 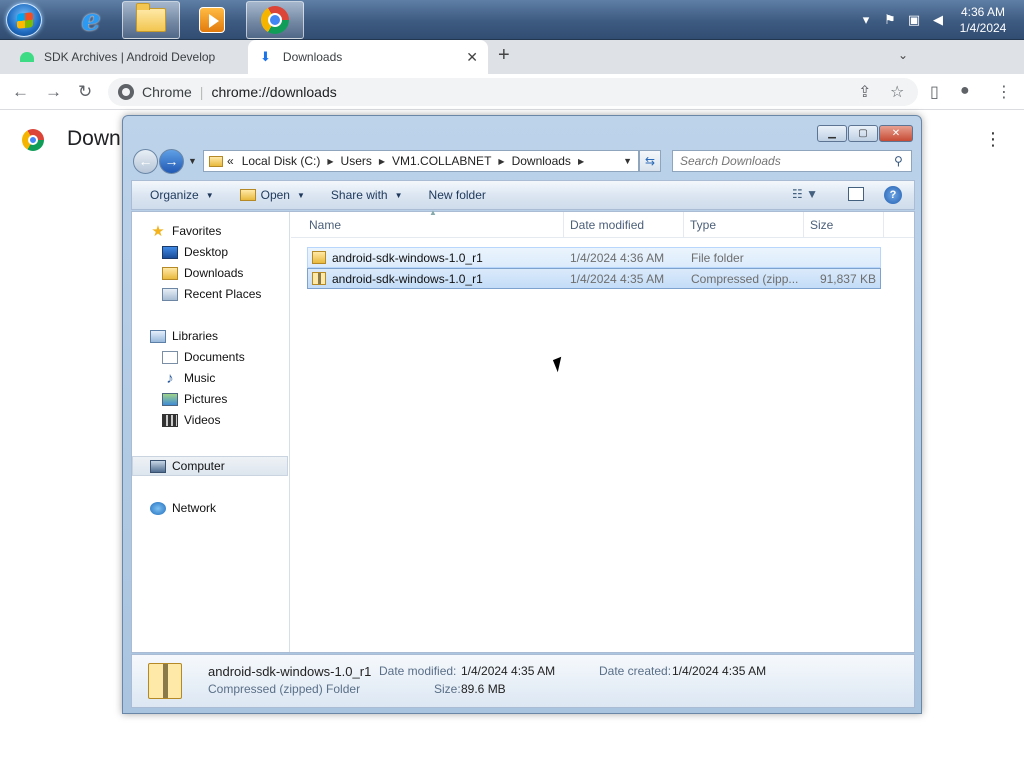 I want to click on share-with-button: Share with ▼, so click(x=367, y=195).